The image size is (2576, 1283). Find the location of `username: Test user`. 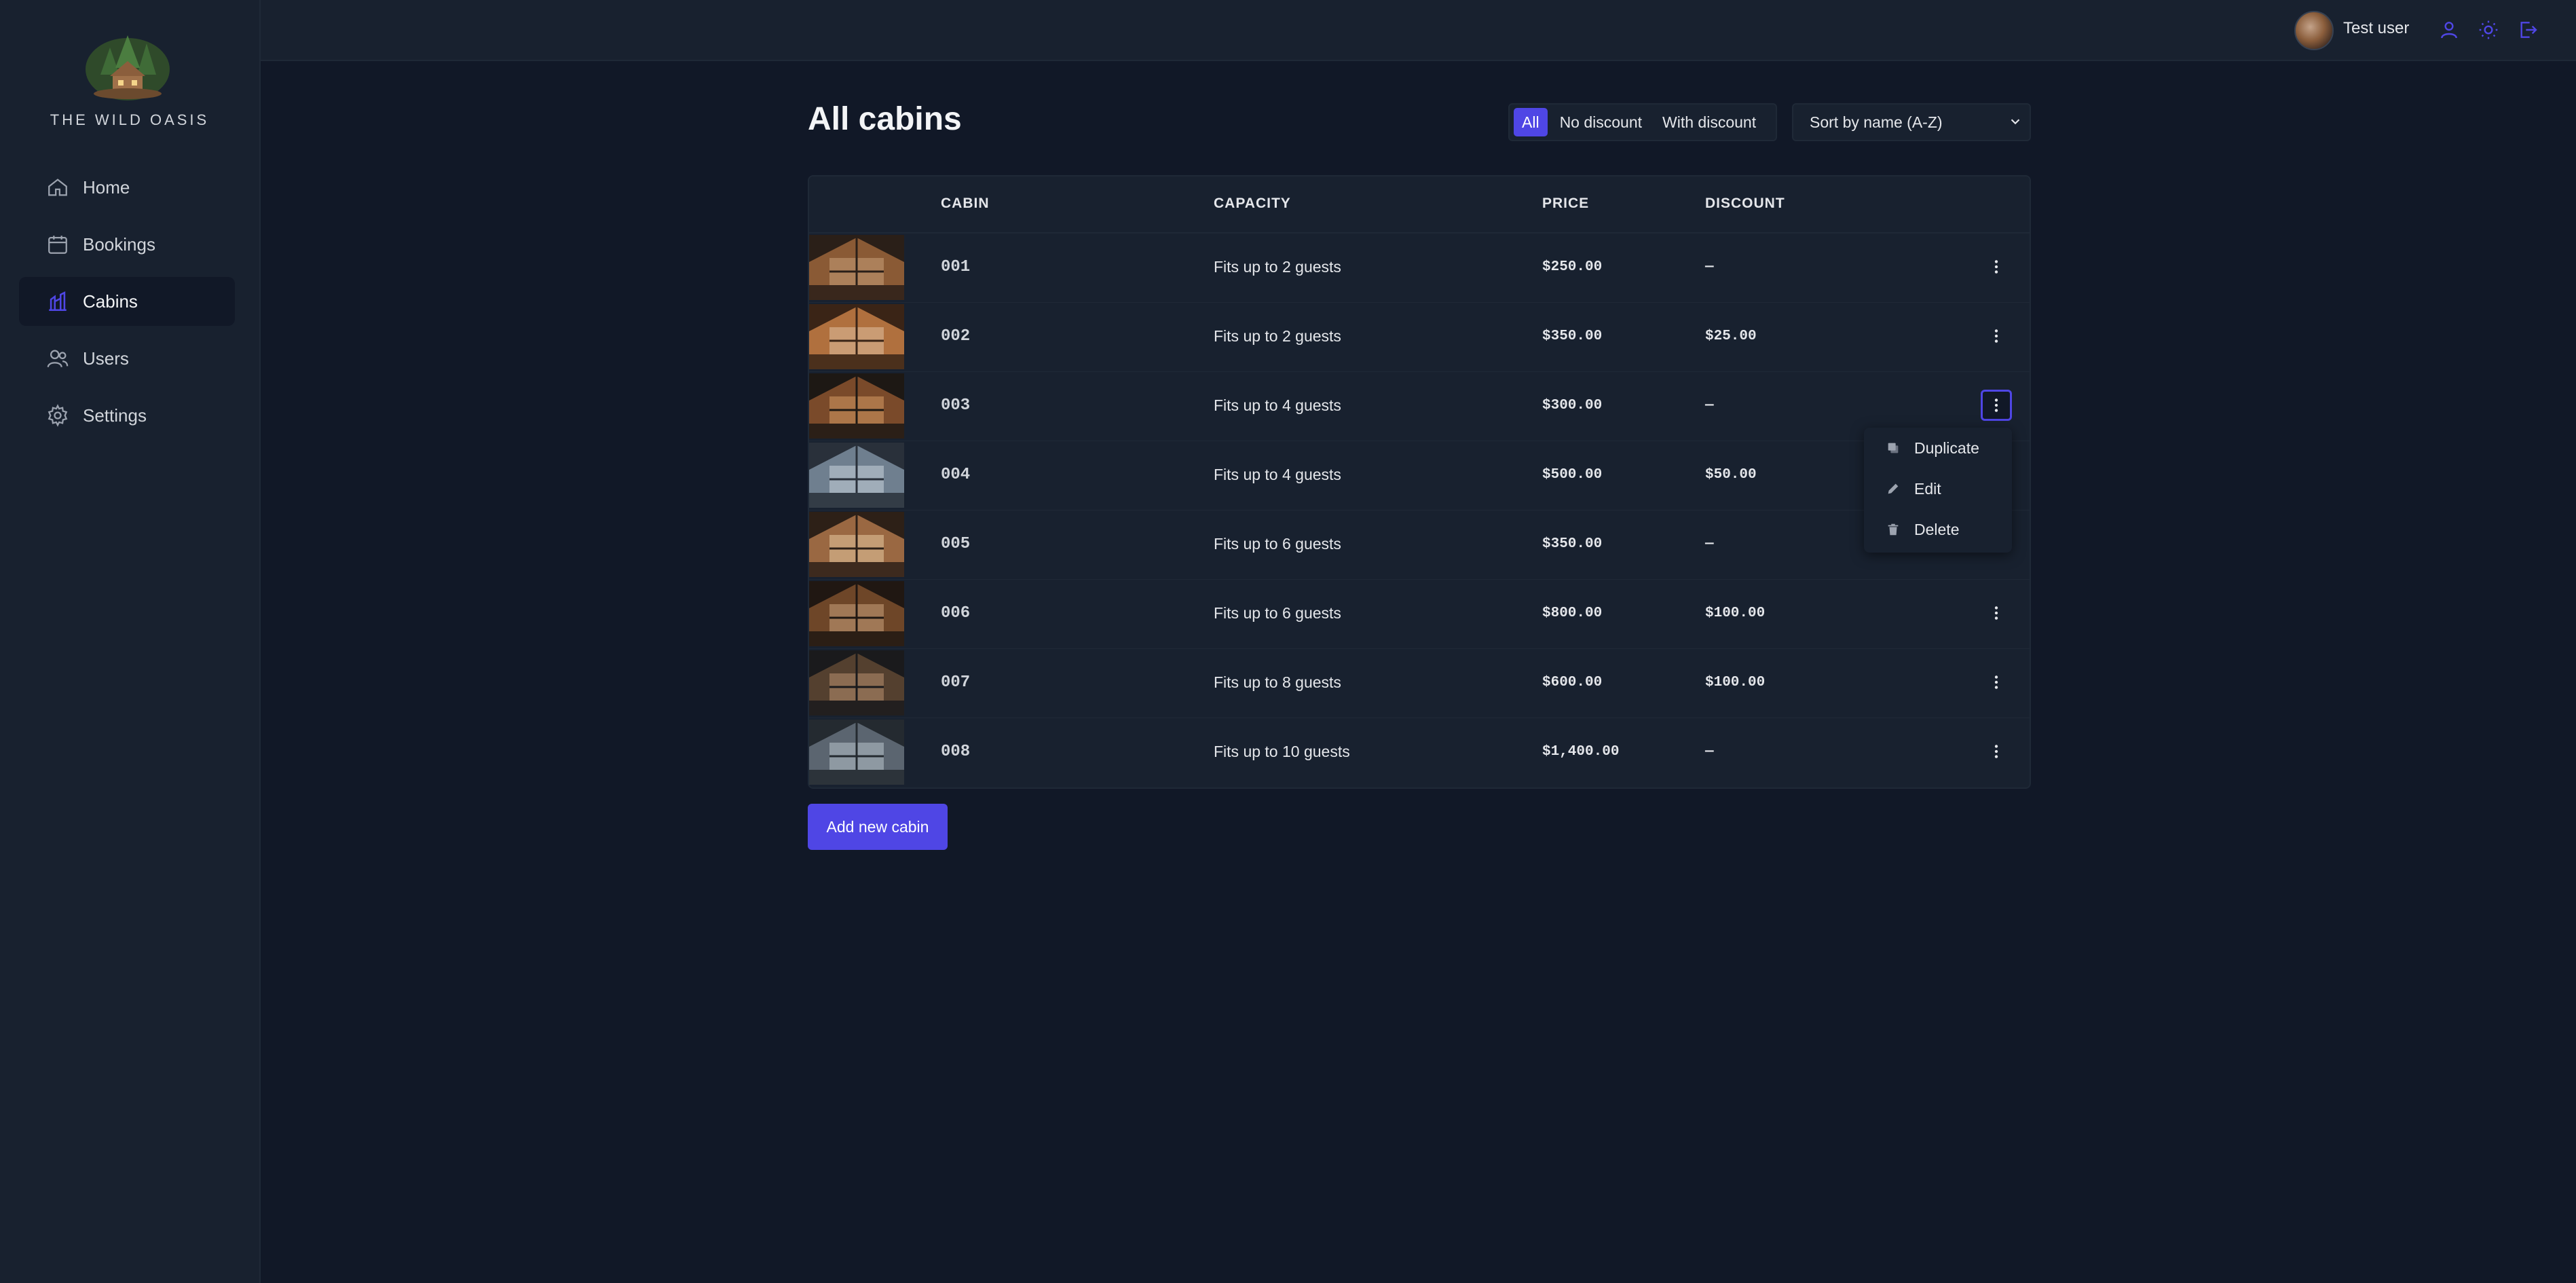

username: Test user is located at coordinates (2376, 28).